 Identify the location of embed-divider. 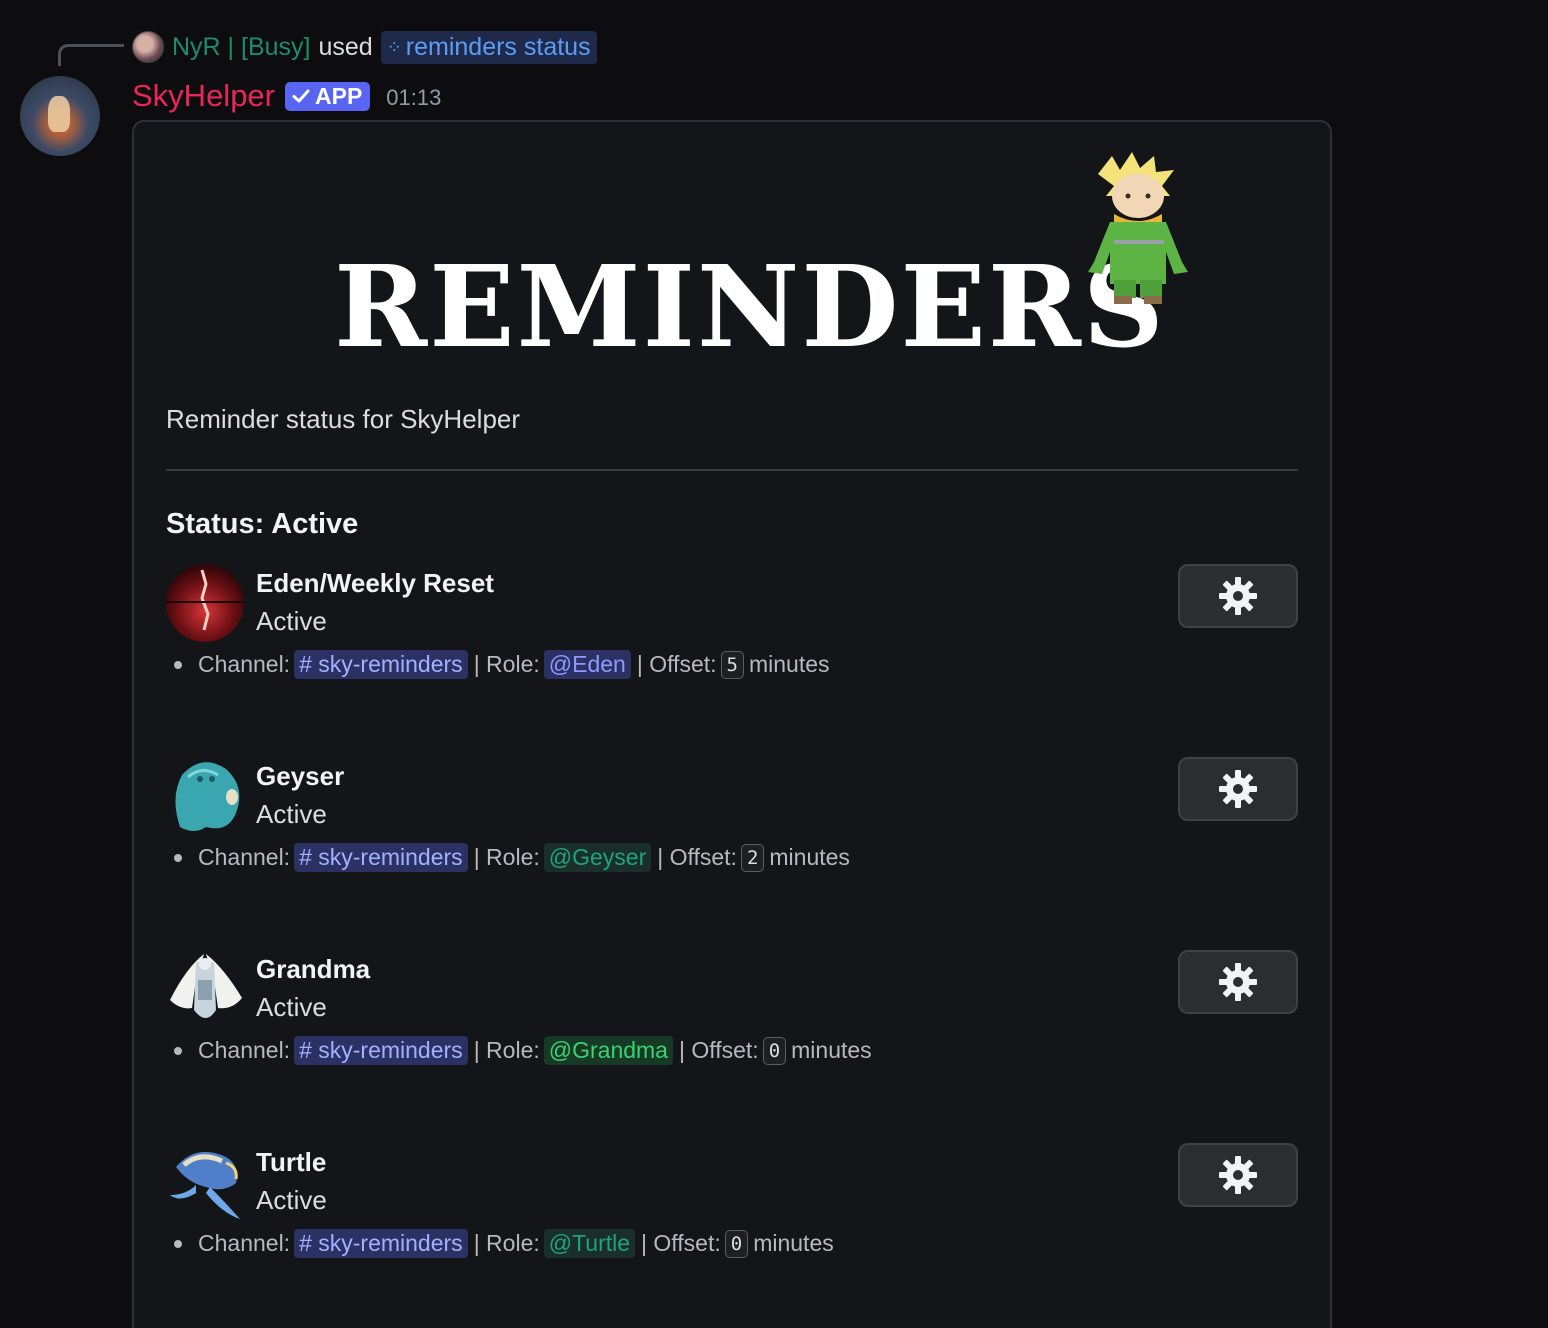
(732, 470).